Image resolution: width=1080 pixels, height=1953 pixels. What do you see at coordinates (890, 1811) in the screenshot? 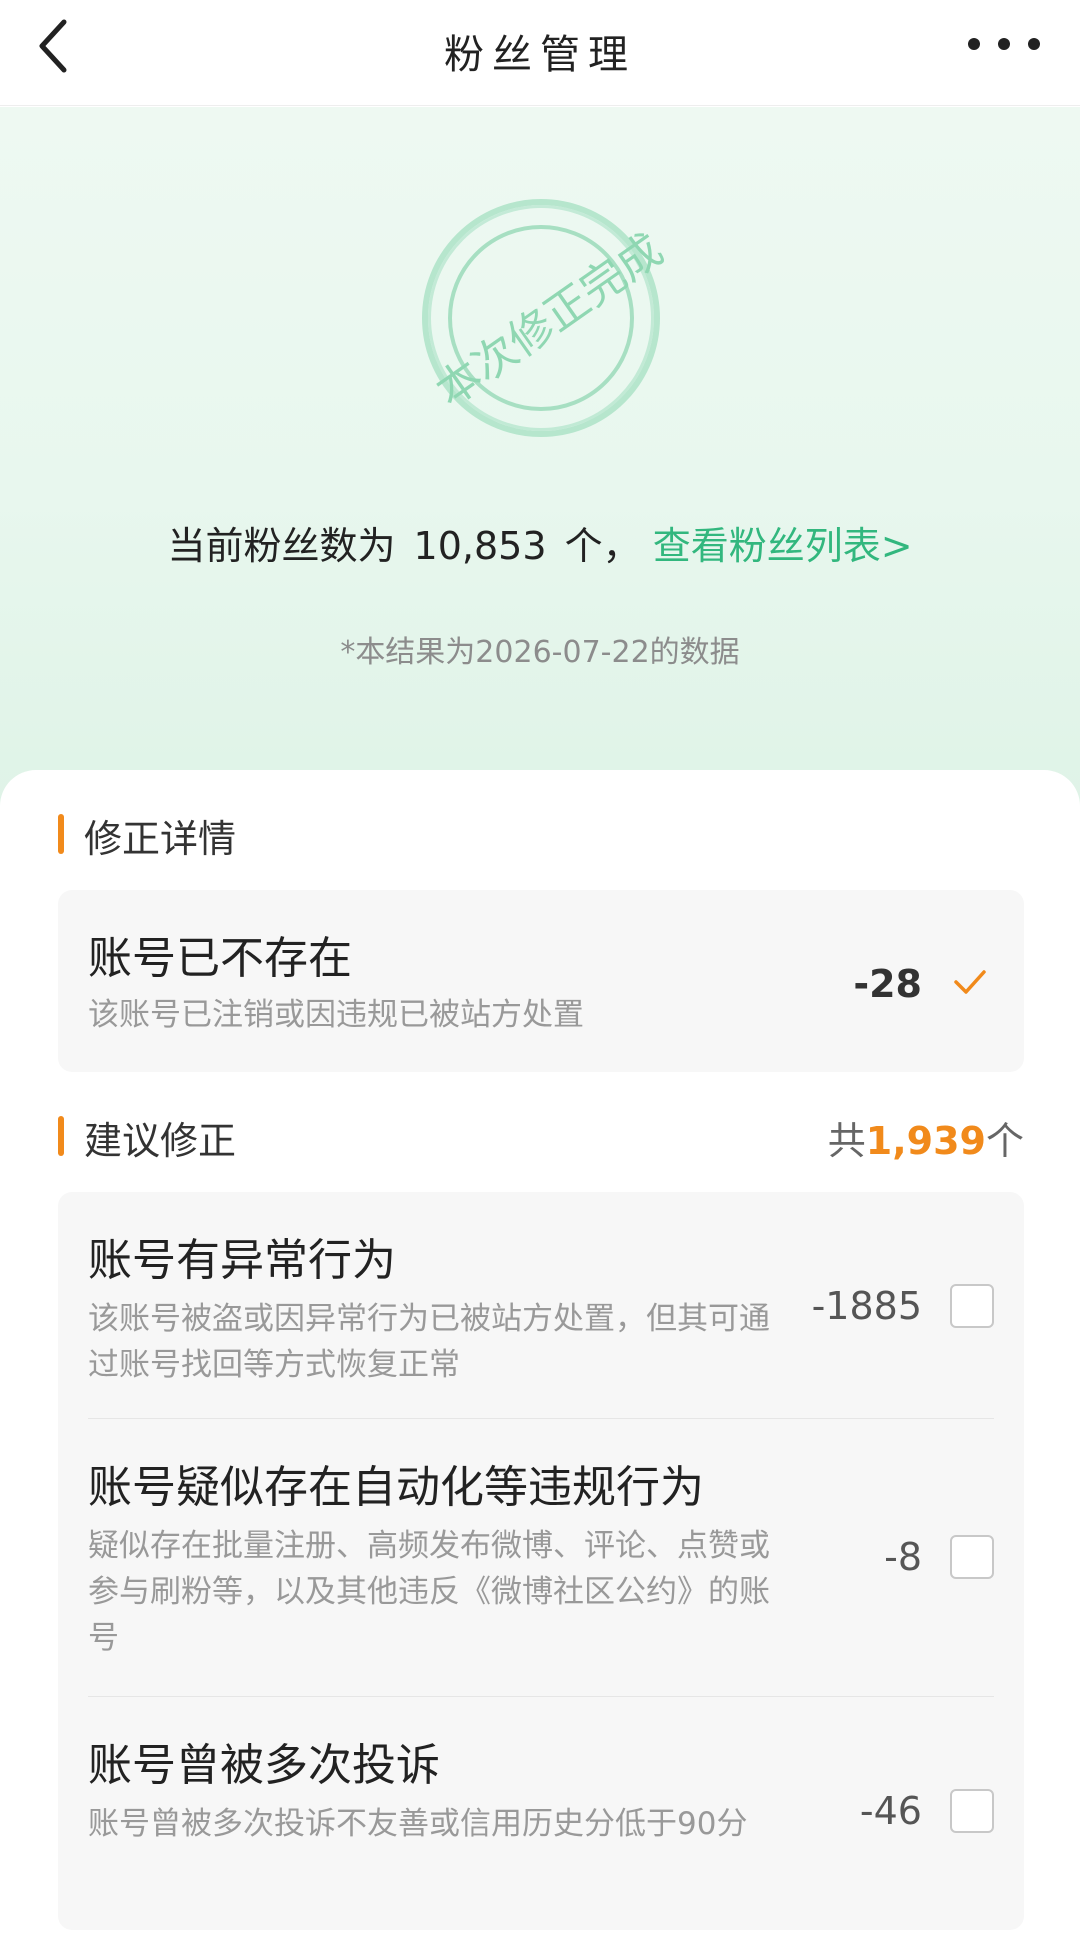
I see `item-value: -46` at bounding box center [890, 1811].